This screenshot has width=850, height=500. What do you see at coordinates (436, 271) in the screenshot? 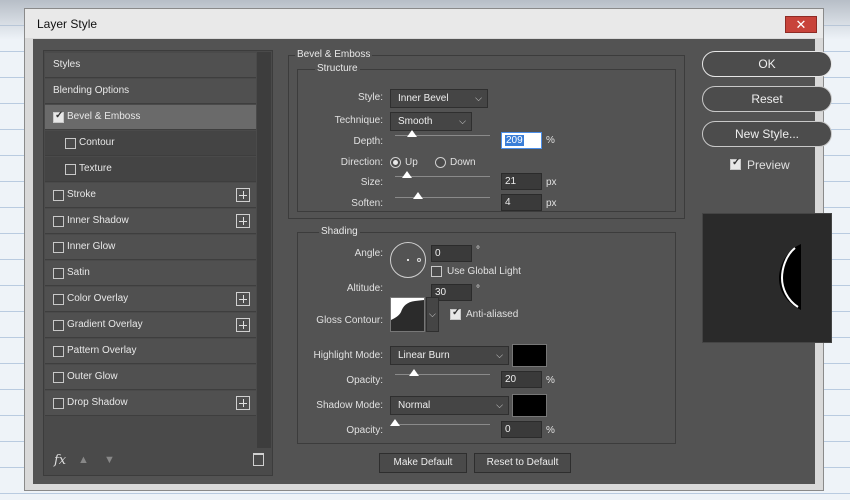
I see `use-global-light-checkbox` at bounding box center [436, 271].